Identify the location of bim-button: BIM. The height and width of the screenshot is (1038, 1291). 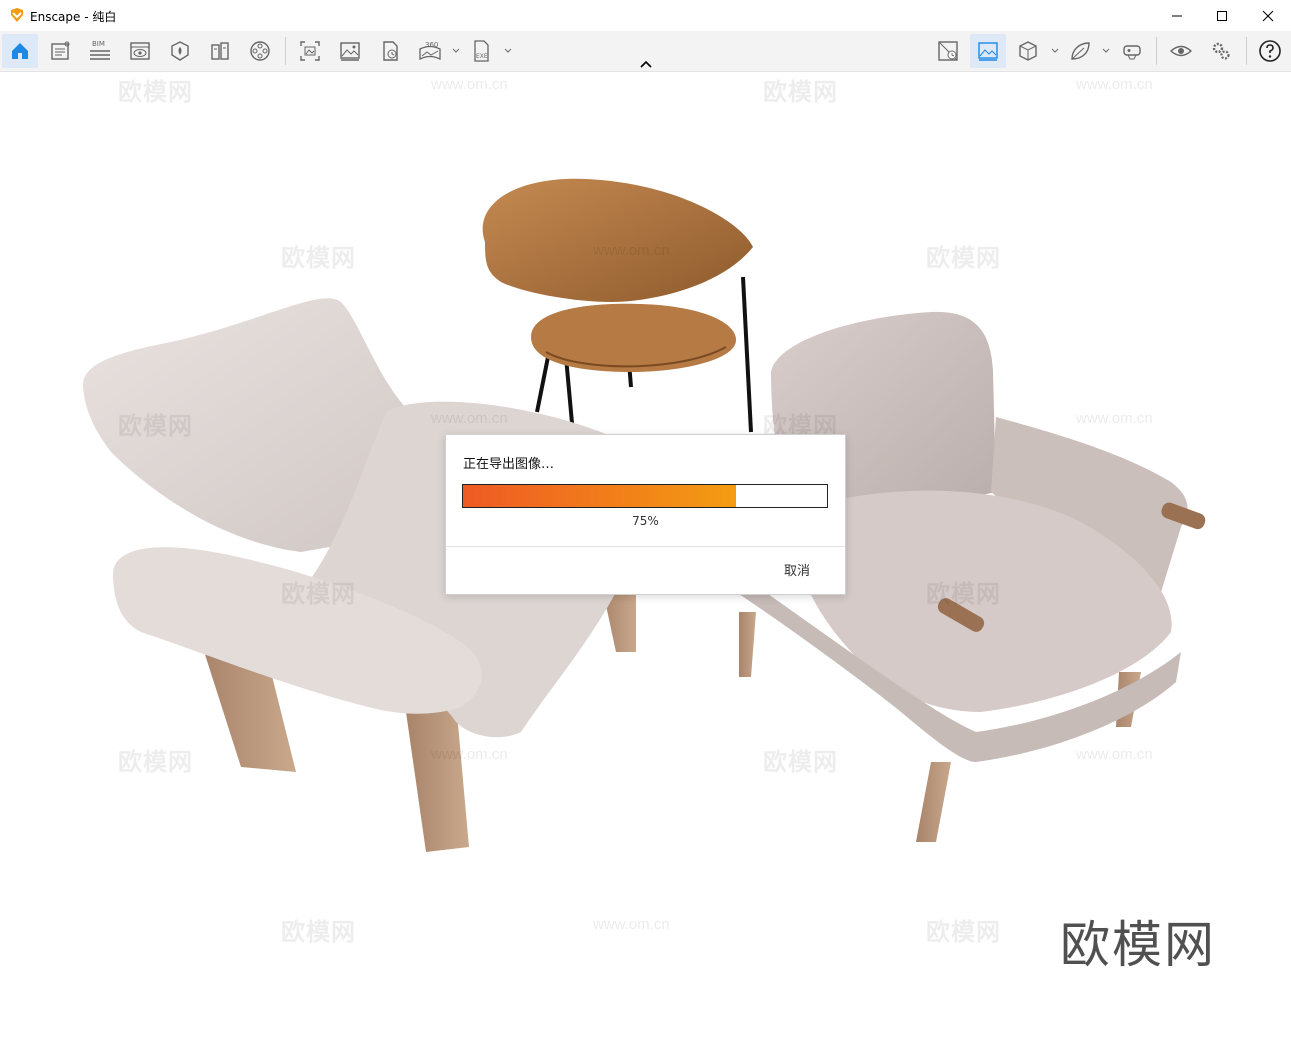
(100, 51).